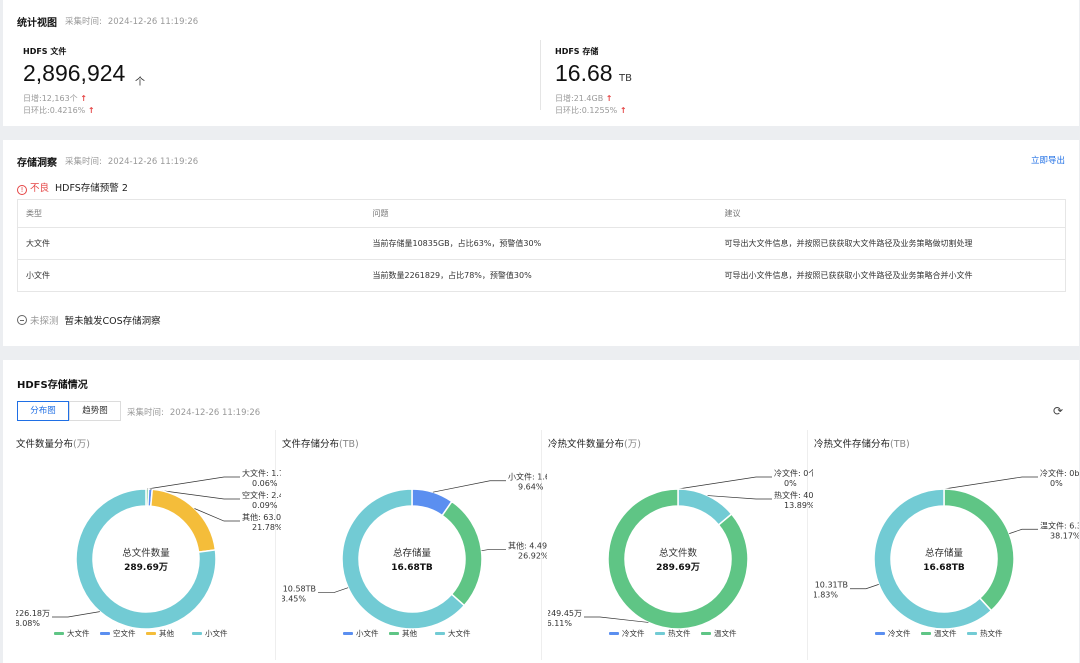  What do you see at coordinates (945, 633) in the screenshot?
I see `legend-label: 温文件` at bounding box center [945, 633].